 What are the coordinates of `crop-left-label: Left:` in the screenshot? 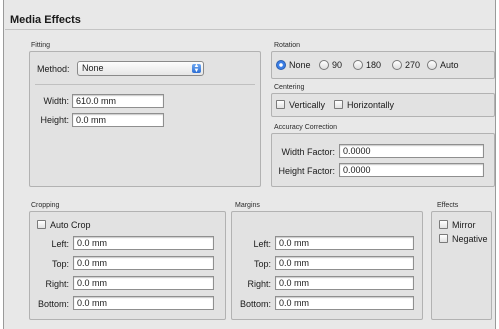 It's located at (60, 244).